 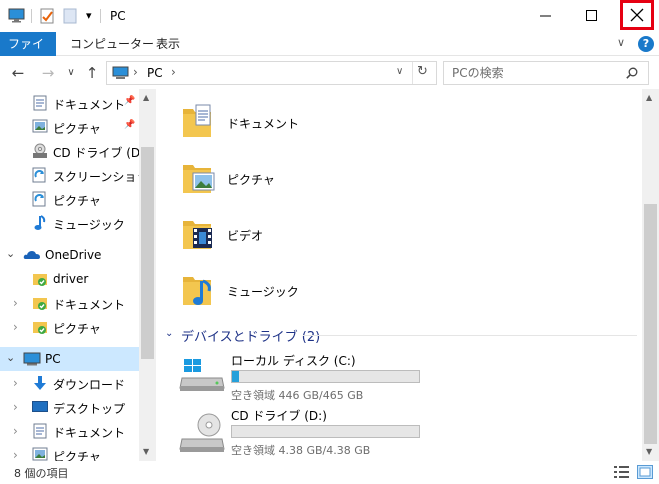 I want to click on drive-item-c: ローカル ディスク (C:) 空き領域 446 GB/465 GB, so click(x=307, y=378).